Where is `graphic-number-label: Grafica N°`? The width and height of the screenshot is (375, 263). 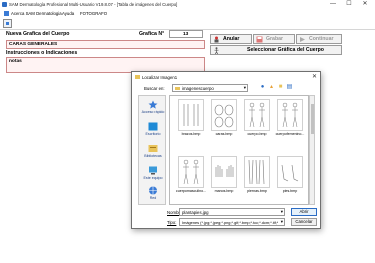
graphic-number-label: Grafica N° is located at coordinates (152, 34).